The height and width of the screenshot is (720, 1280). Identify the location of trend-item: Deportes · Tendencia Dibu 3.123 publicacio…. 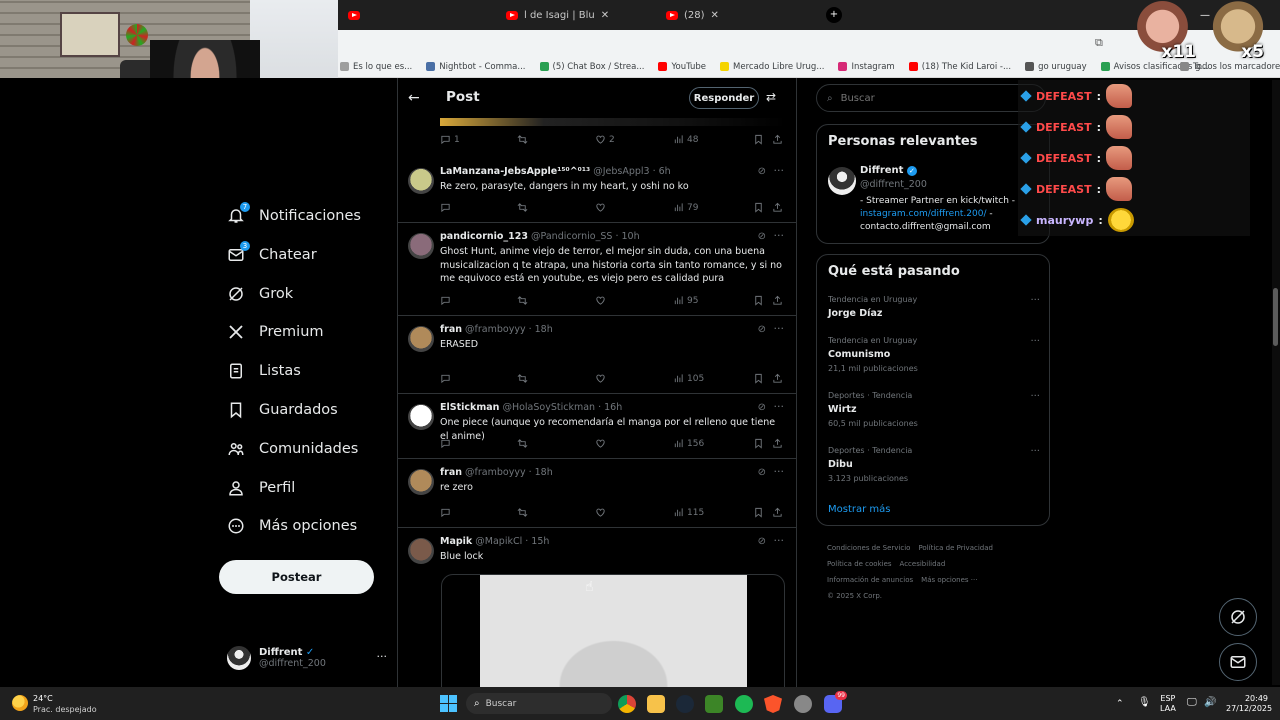
(934, 464).